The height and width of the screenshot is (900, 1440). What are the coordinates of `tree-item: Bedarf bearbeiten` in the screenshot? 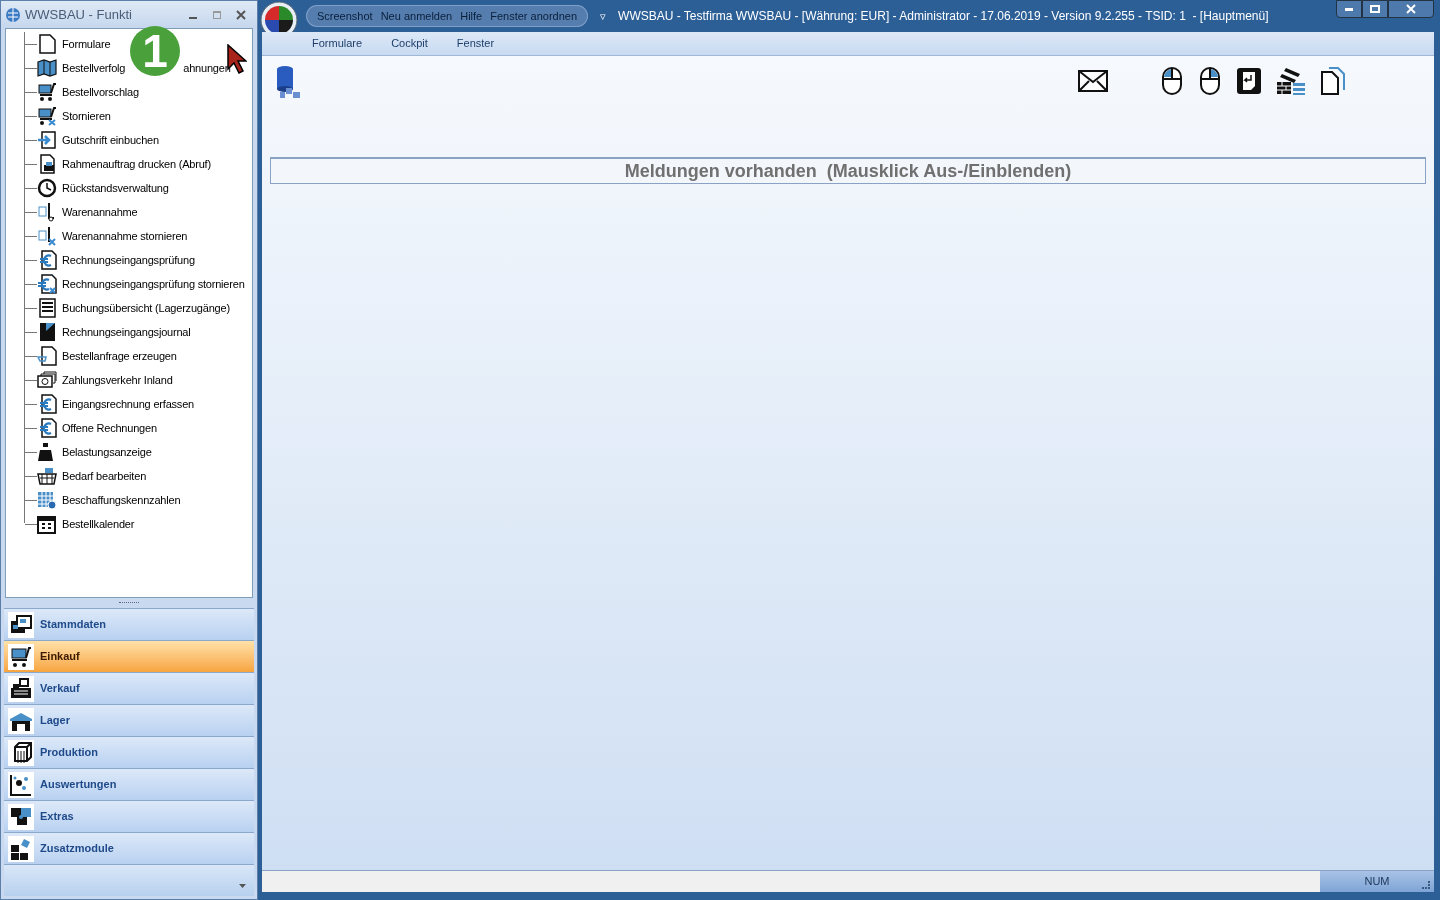 It's located at (104, 476).